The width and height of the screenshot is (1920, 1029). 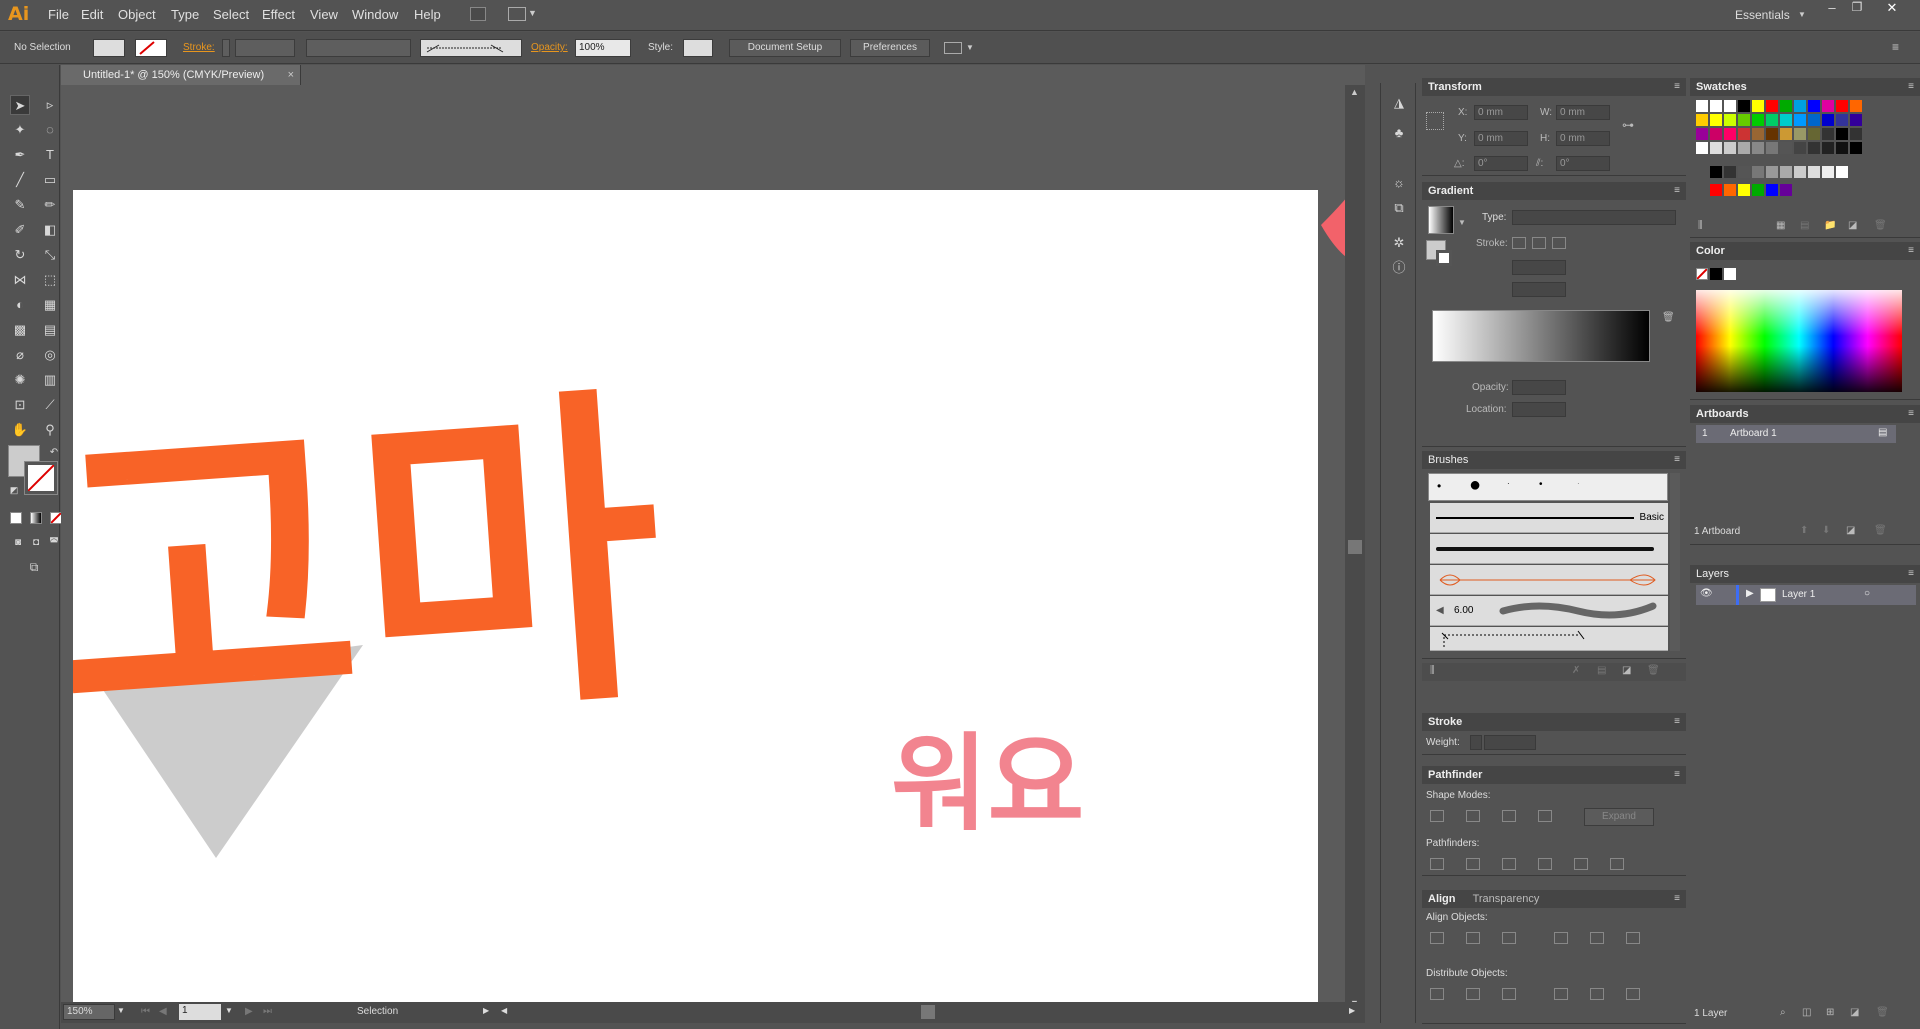 I want to click on minimize-icon: –, so click(x=1832, y=9).